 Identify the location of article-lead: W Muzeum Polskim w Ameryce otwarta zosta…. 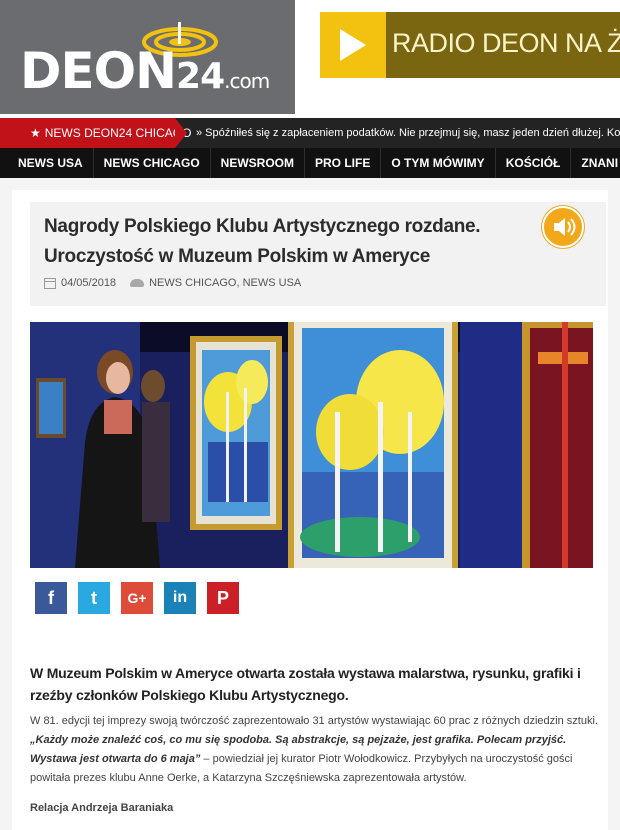
(305, 684).